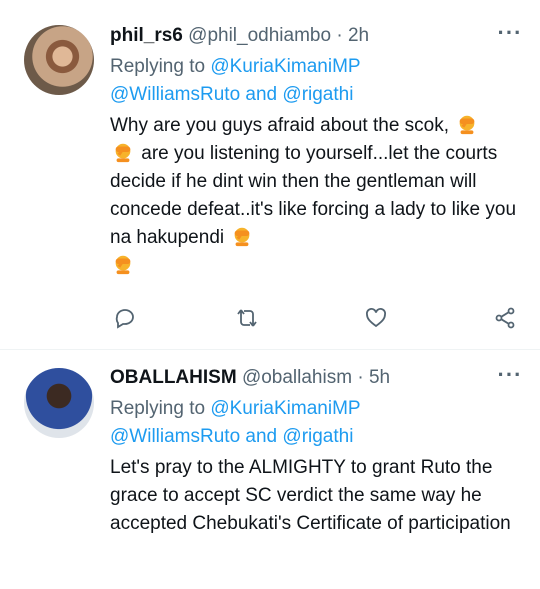 The image size is (540, 589). I want to click on display-name: OBALLAHISM, so click(173, 377).